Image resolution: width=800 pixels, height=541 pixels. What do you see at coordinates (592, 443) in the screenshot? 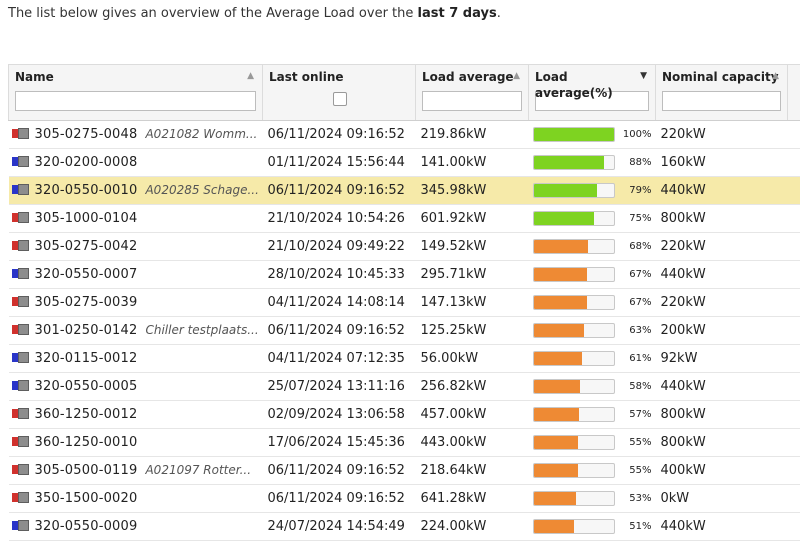
I see `load-pct-cell: 55%` at bounding box center [592, 443].